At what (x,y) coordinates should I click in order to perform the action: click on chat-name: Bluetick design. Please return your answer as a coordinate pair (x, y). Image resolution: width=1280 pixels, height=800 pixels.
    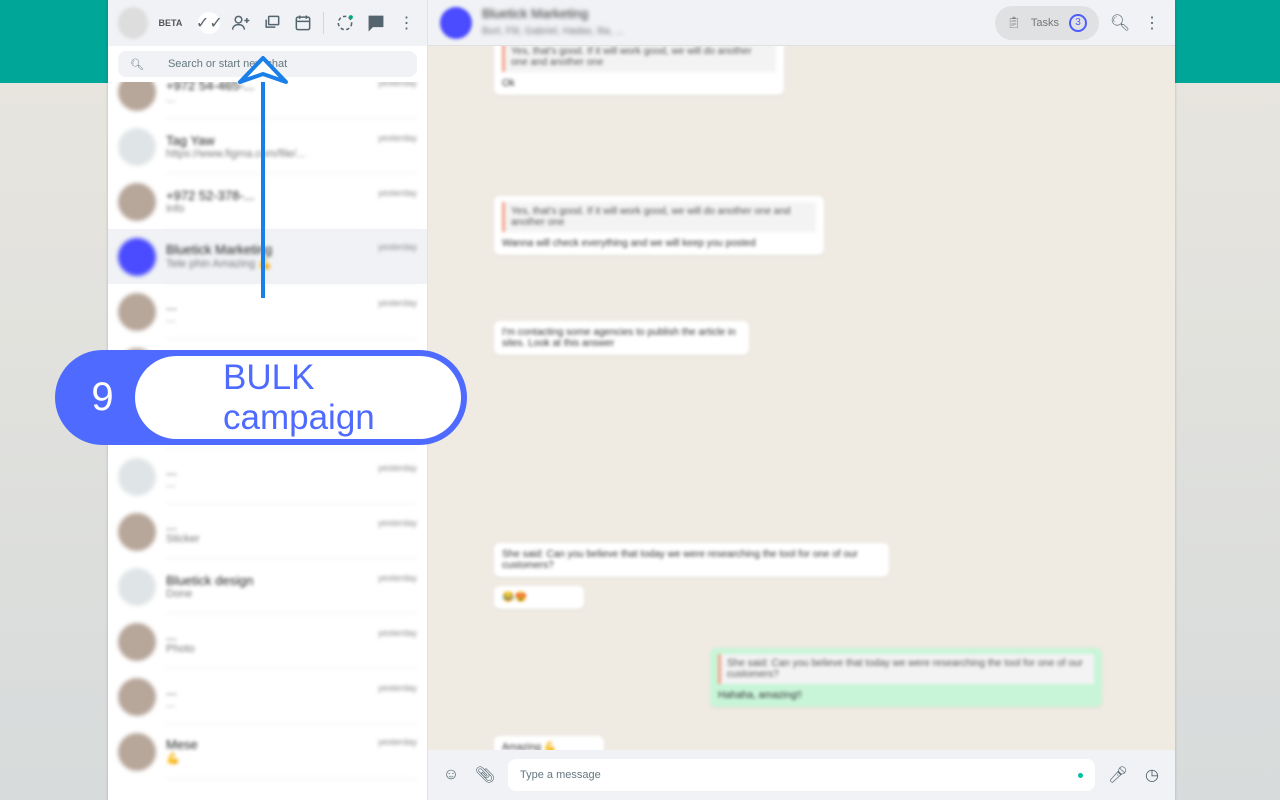
    Looking at the image, I should click on (210, 580).